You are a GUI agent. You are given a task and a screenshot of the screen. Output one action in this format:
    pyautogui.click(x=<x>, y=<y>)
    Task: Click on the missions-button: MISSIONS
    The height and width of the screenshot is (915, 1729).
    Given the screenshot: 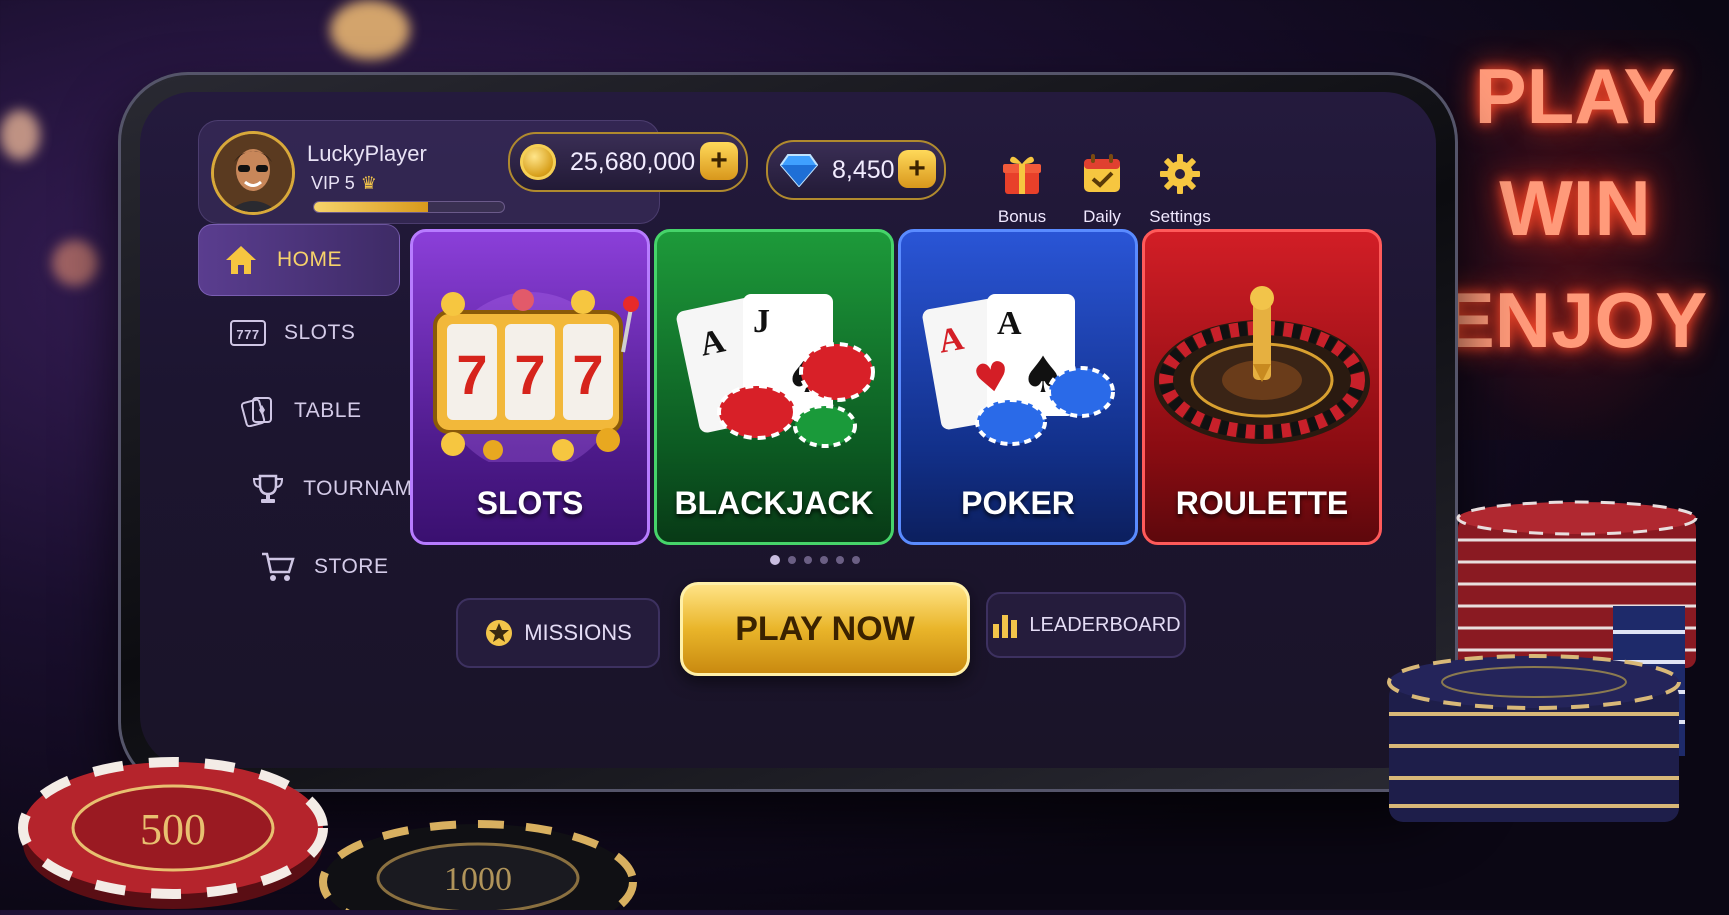 What is the action you would take?
    pyautogui.click(x=558, y=633)
    